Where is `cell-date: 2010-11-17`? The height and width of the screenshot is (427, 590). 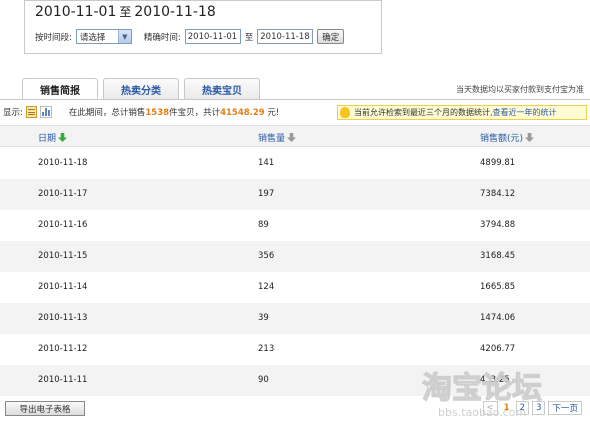
cell-date: 2010-11-17 is located at coordinates (63, 194).